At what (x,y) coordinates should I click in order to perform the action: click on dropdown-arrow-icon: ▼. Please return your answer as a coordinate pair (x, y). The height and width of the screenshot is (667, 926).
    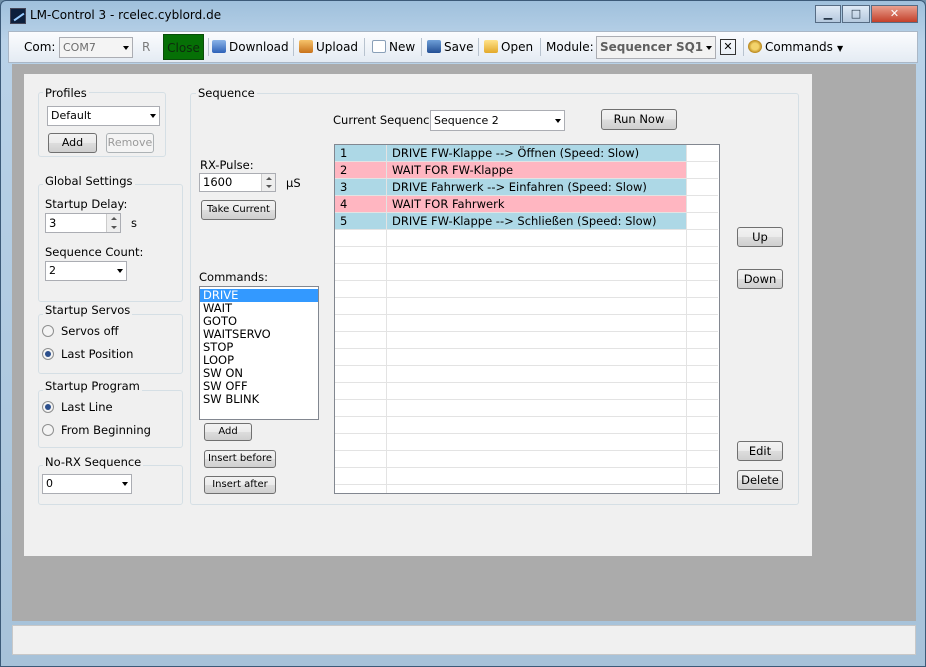
    Looking at the image, I should click on (840, 48).